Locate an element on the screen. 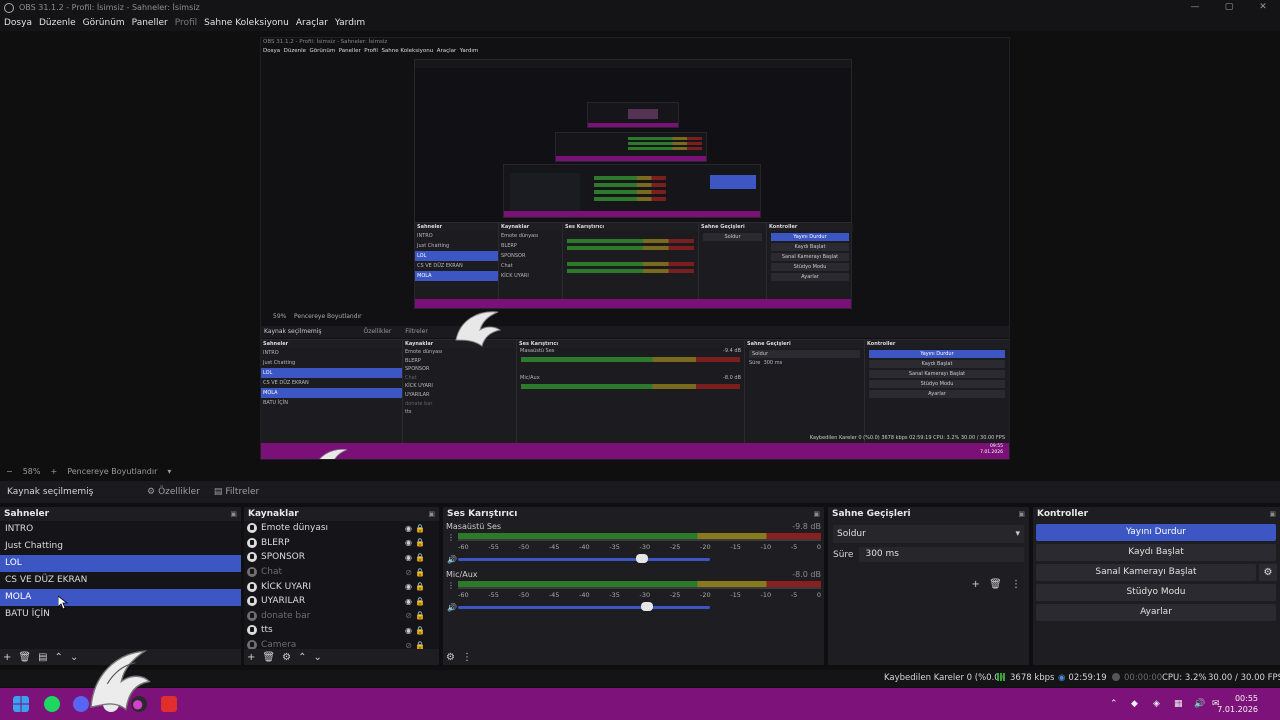 The width and height of the screenshot is (1280, 720). close-button: ✕ is located at coordinates (1263, 7).